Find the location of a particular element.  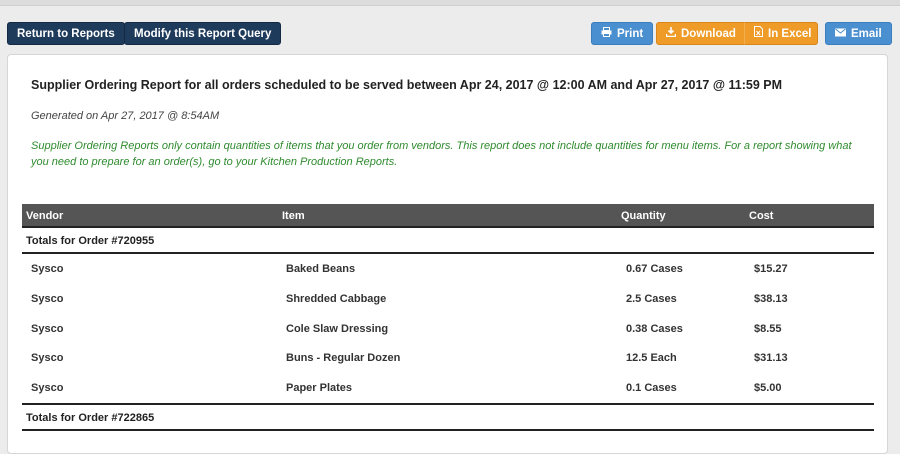

download-excel-button: In Excel is located at coordinates (781, 33).